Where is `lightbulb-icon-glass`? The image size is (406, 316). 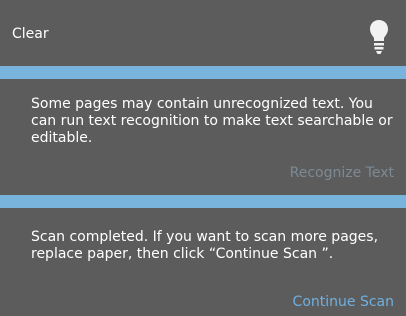
lightbulb-icon-glass is located at coordinates (379, 30).